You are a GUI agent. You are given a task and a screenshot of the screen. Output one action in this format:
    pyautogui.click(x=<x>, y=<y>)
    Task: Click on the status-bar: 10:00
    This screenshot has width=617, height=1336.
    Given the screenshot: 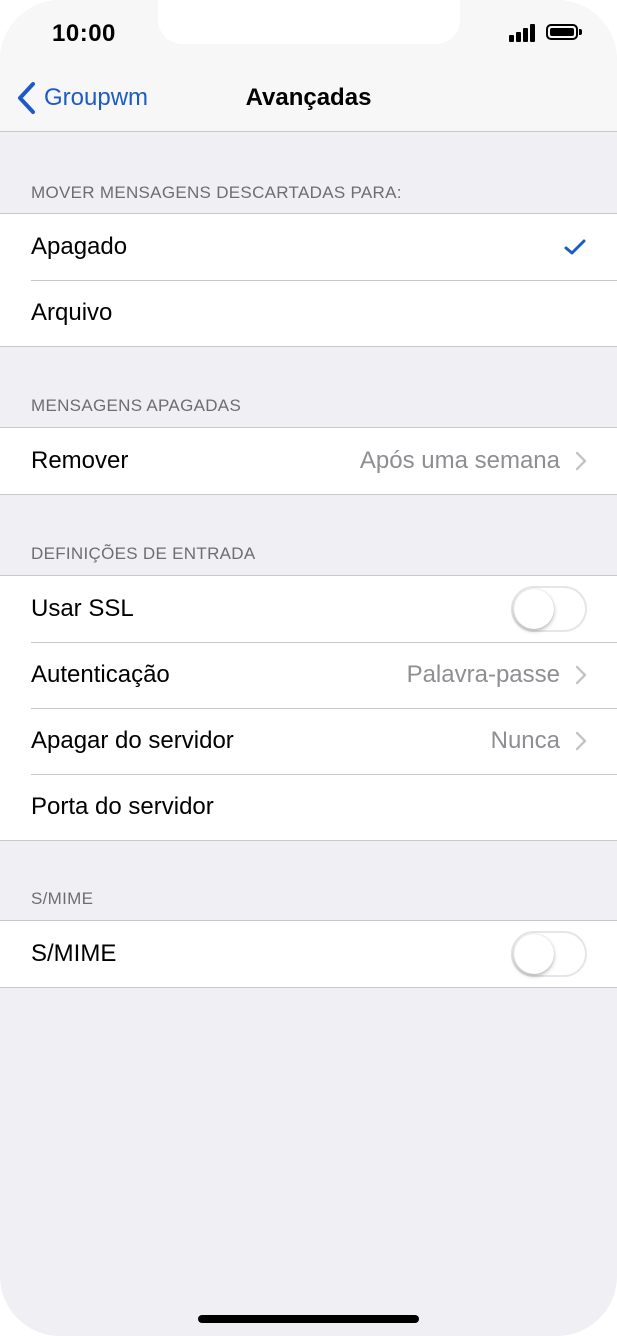 What is the action you would take?
    pyautogui.click(x=308, y=32)
    